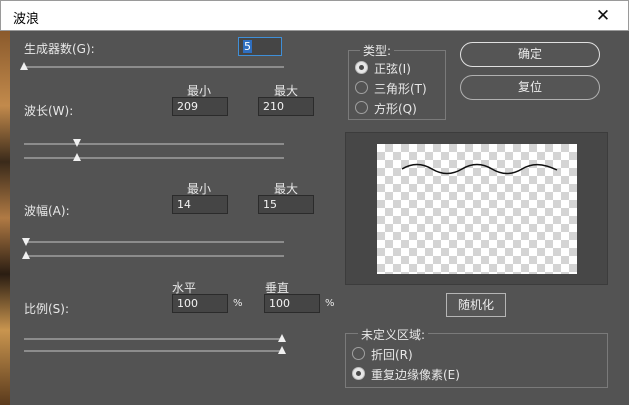 The width and height of the screenshot is (629, 405). I want to click on amplitude-min-slider-track, so click(154, 256).